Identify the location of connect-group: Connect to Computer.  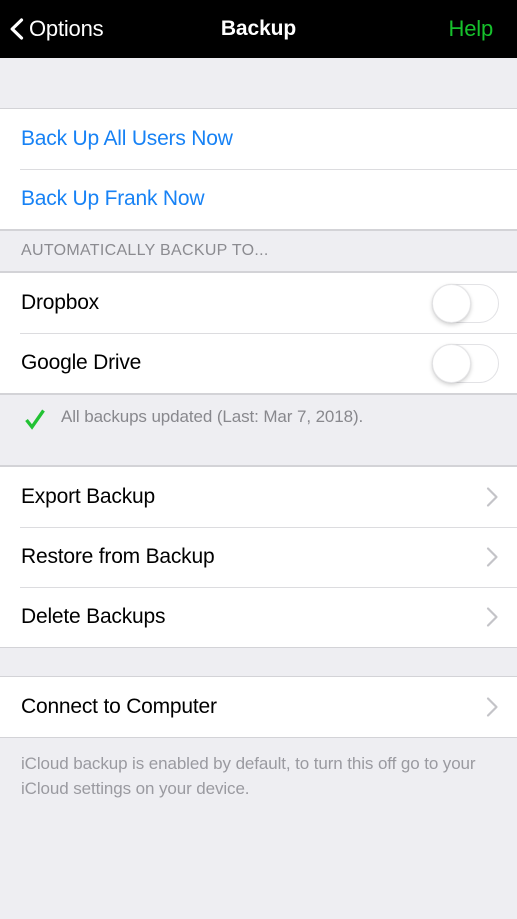
(258, 707).